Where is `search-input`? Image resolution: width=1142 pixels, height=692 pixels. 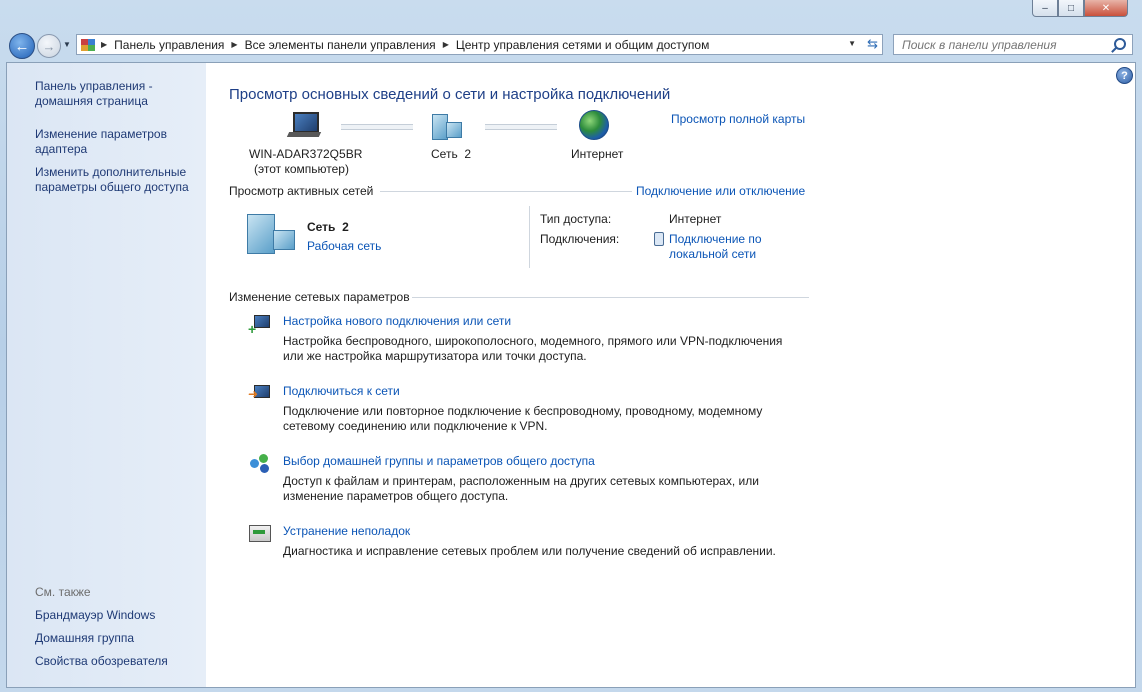 search-input is located at coordinates (1007, 45).